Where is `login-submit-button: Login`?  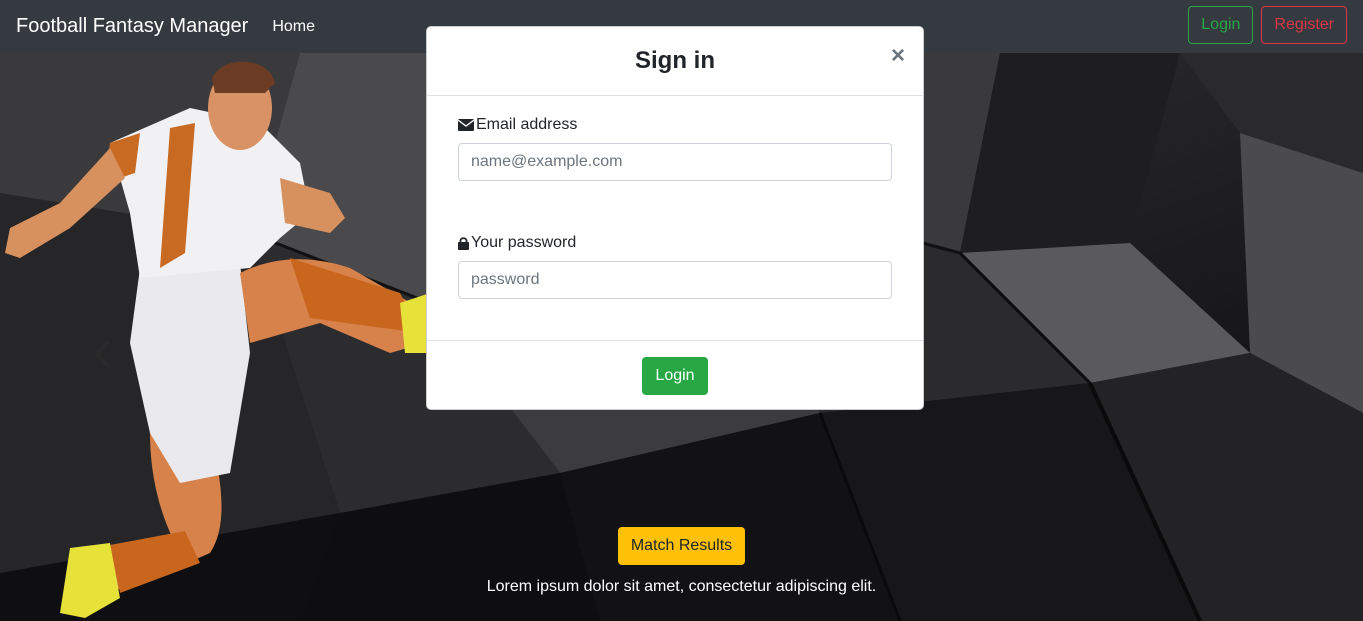 login-submit-button: Login is located at coordinates (675, 376).